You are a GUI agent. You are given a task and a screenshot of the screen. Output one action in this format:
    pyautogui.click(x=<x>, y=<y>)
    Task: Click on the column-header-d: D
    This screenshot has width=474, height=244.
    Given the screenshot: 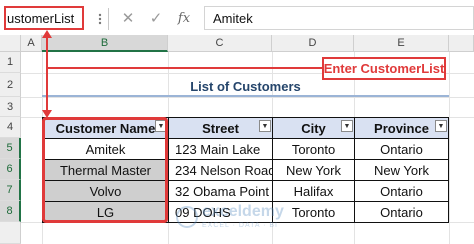 What is the action you would take?
    pyautogui.click(x=313, y=43)
    